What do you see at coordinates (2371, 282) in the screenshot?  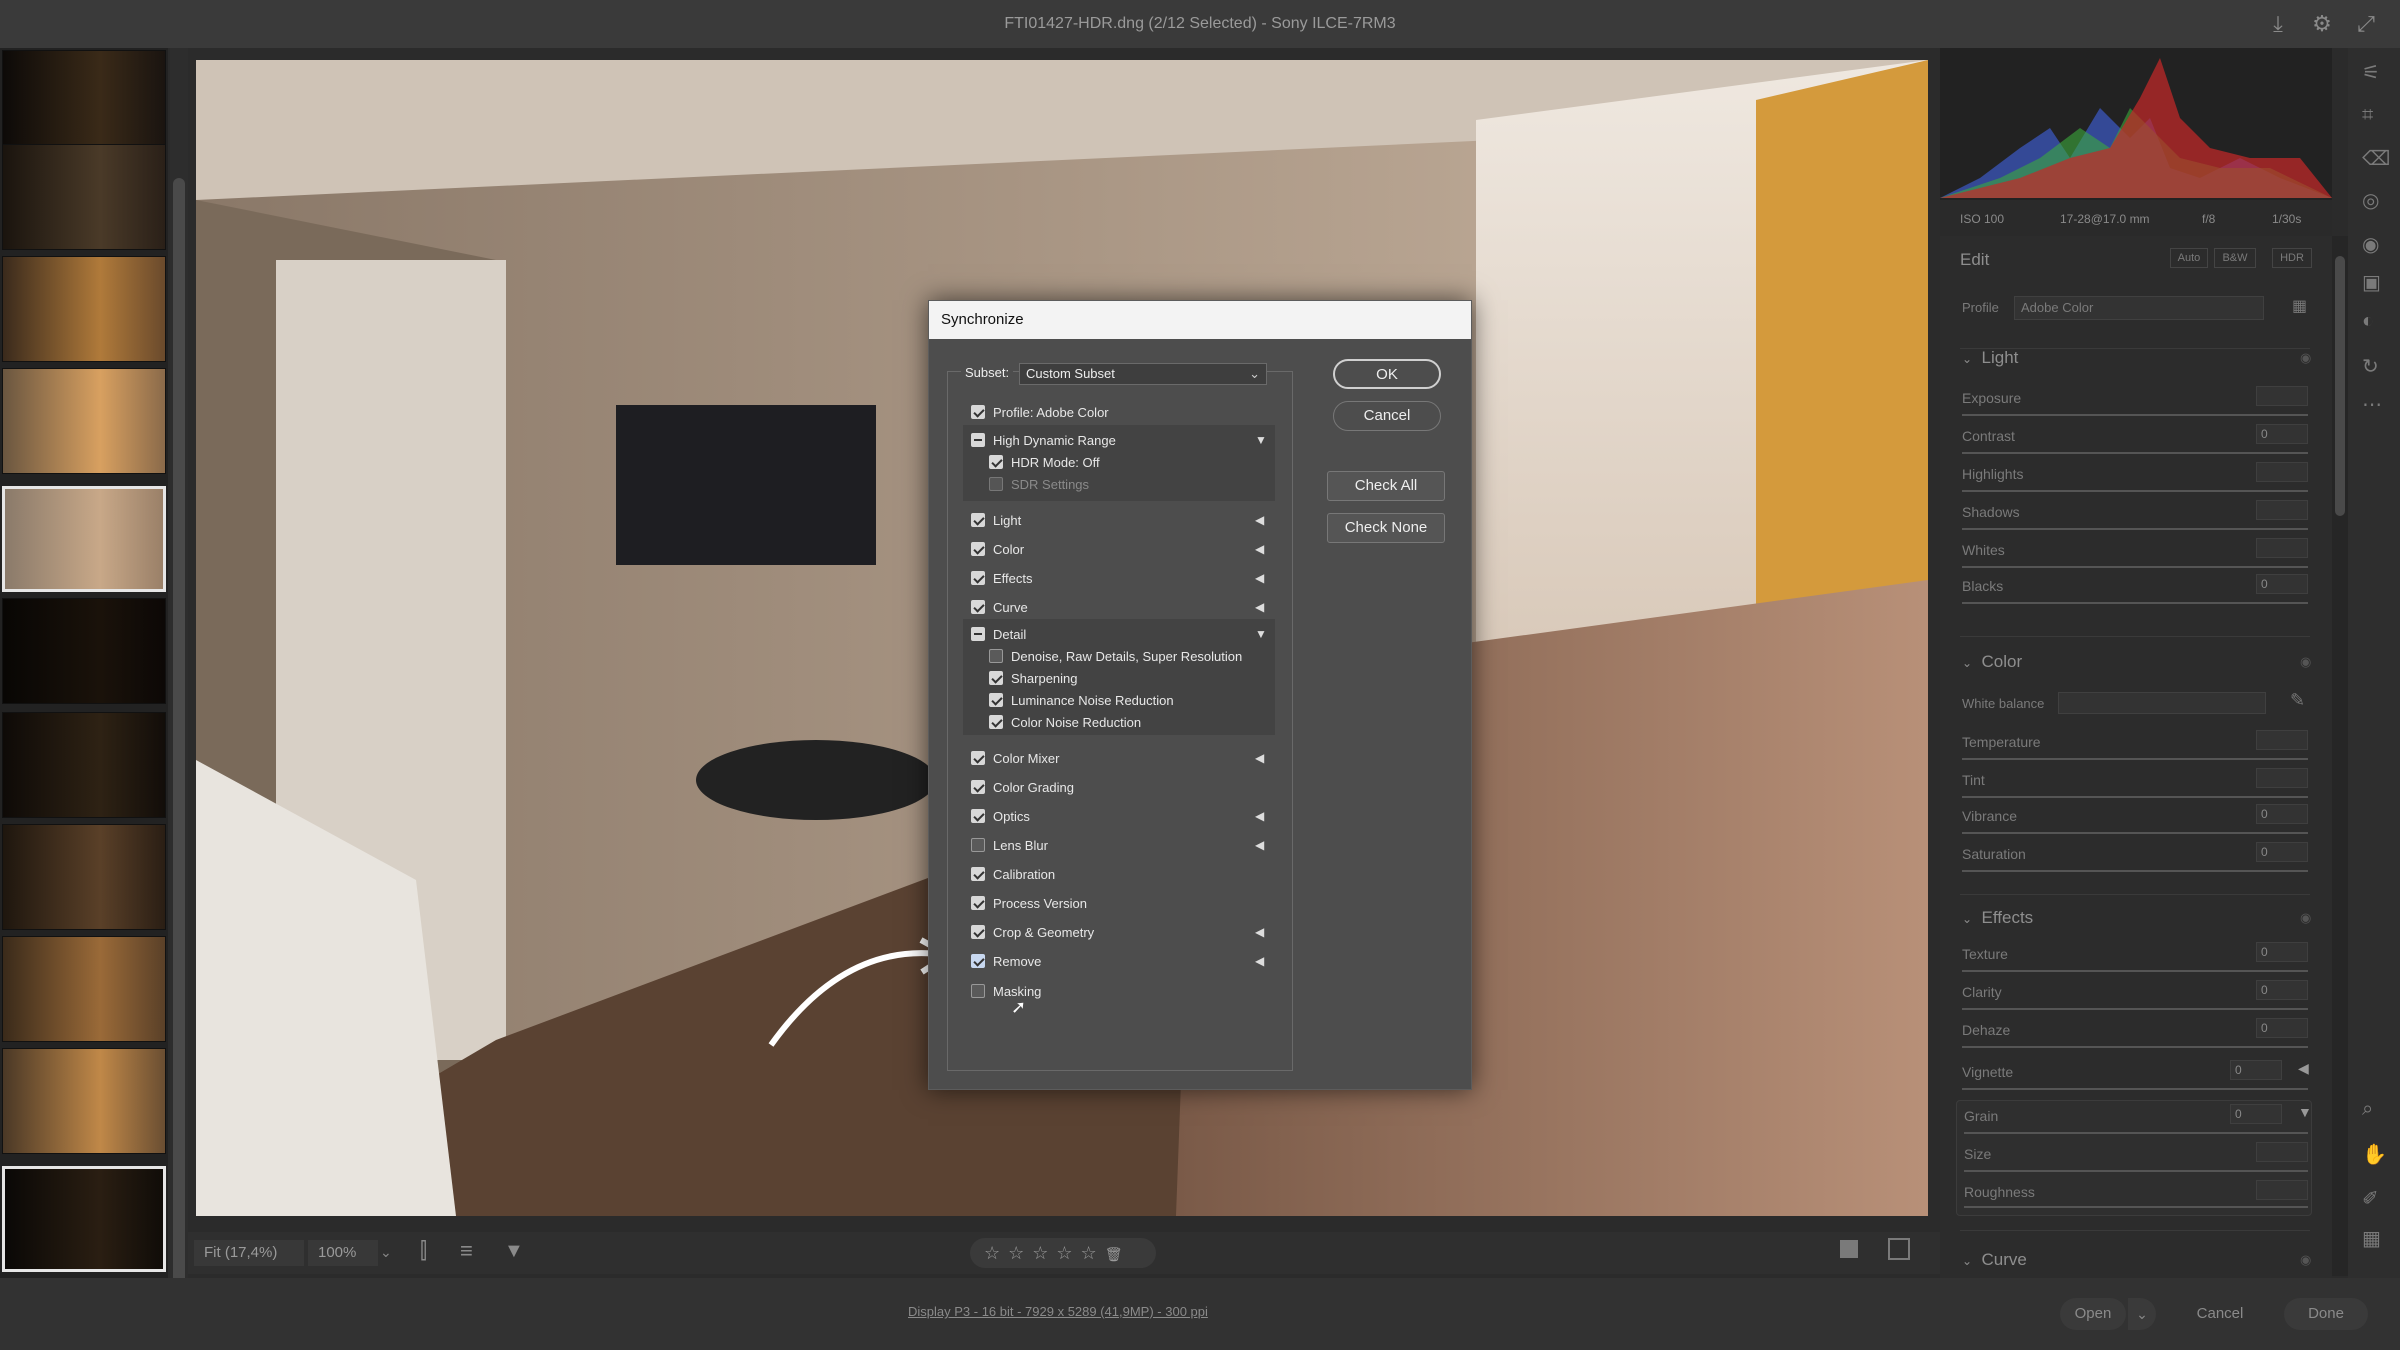 I see `snapshot-icon: ▣` at bounding box center [2371, 282].